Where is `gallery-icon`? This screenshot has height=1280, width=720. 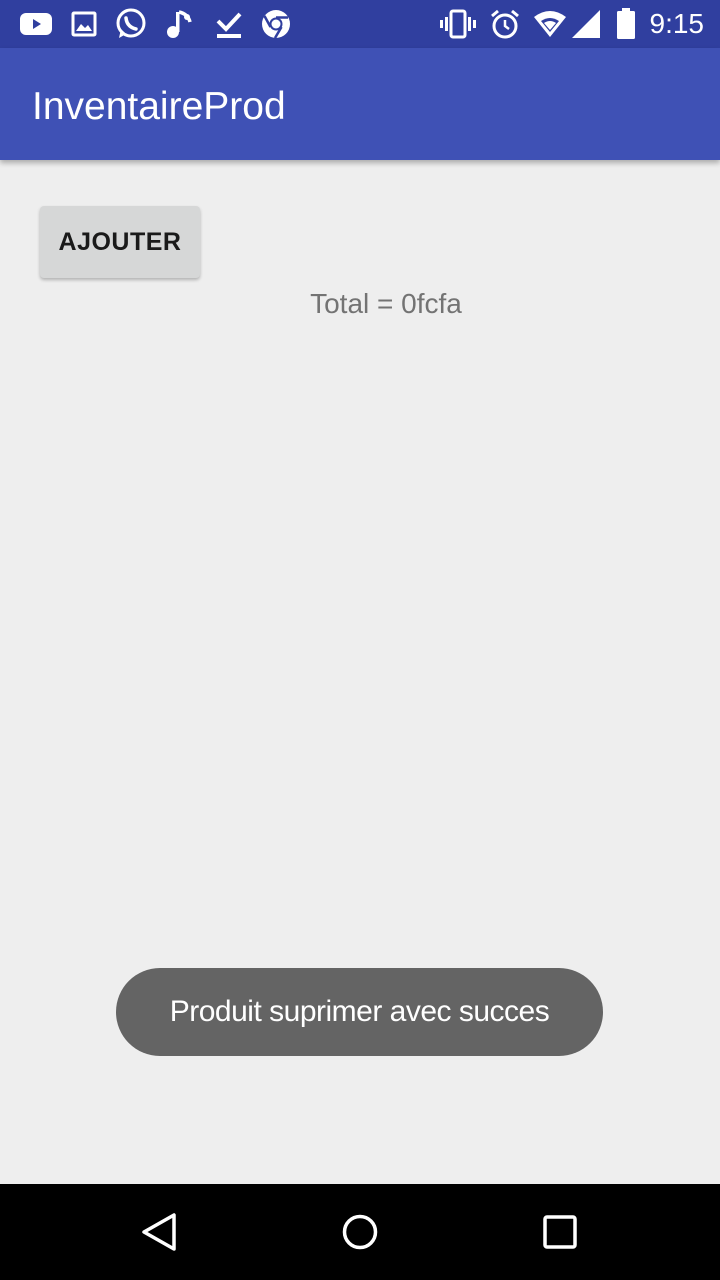 gallery-icon is located at coordinates (84, 24).